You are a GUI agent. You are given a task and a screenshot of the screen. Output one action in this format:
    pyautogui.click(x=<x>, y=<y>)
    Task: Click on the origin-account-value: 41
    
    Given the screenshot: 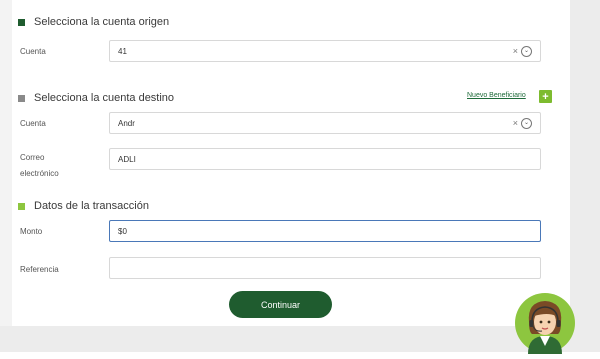 What is the action you would take?
    pyautogui.click(x=122, y=51)
    